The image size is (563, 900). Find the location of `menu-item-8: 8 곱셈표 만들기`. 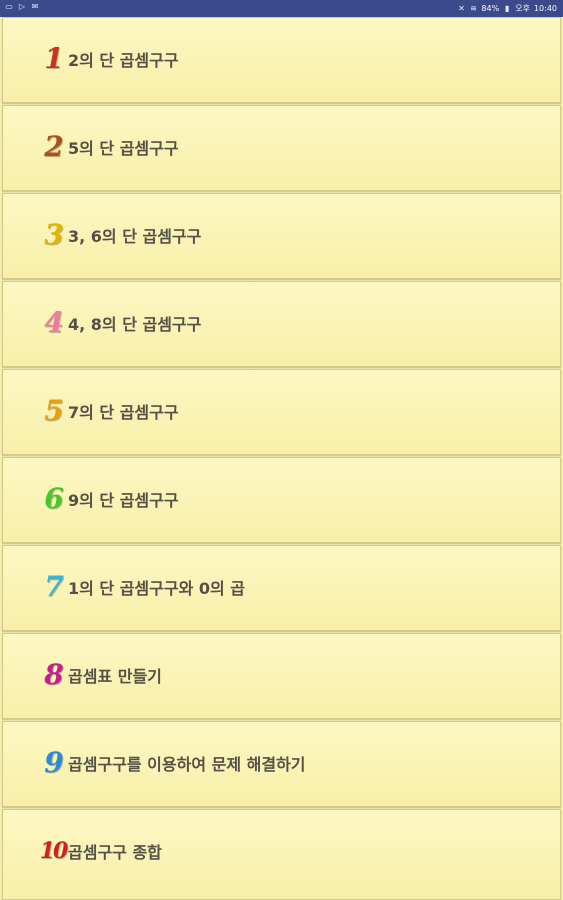

menu-item-8: 8 곱셈표 만들기 is located at coordinates (281, 676).